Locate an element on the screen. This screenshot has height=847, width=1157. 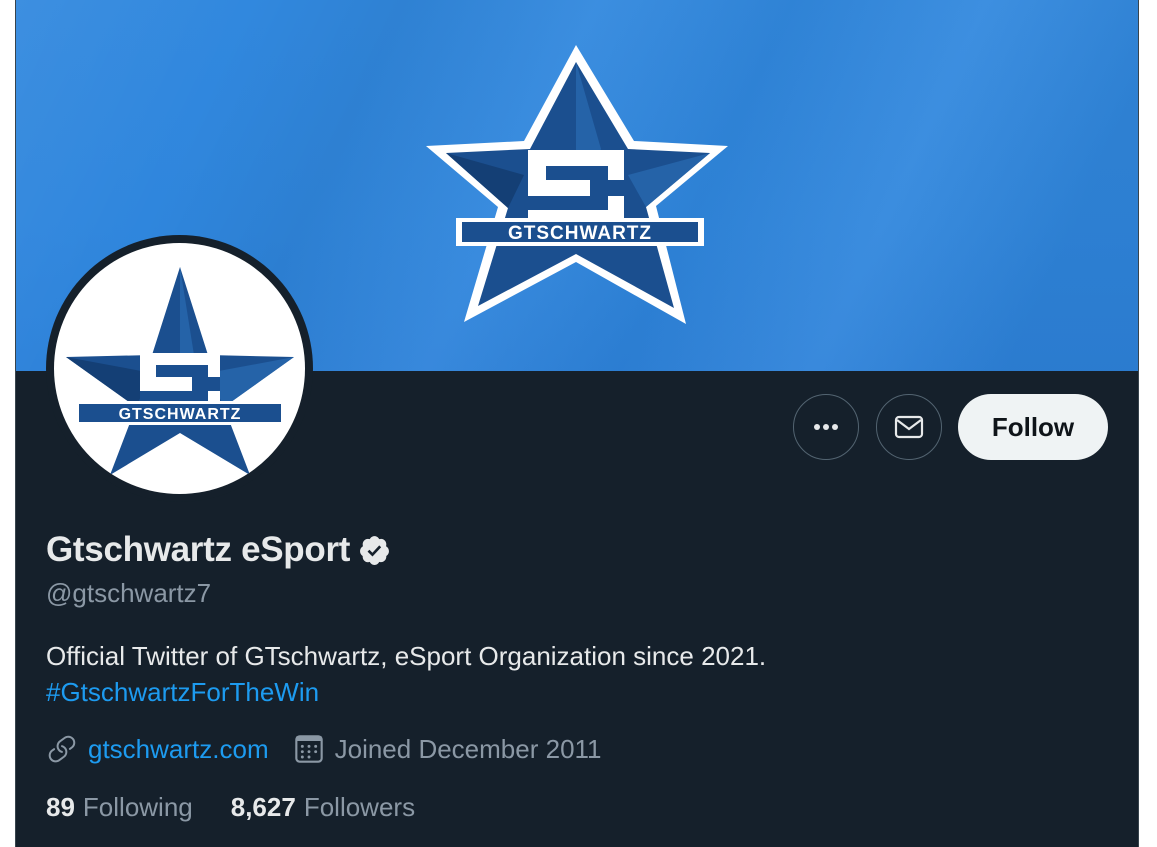
profile-meta: gtschwartz.com Joined December 2011 is located at coordinates (324, 749).